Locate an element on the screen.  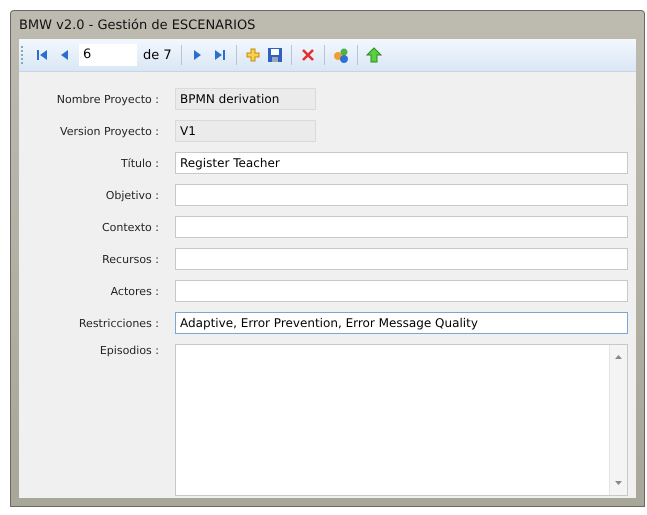
record-field: 6 is located at coordinates (108, 55).